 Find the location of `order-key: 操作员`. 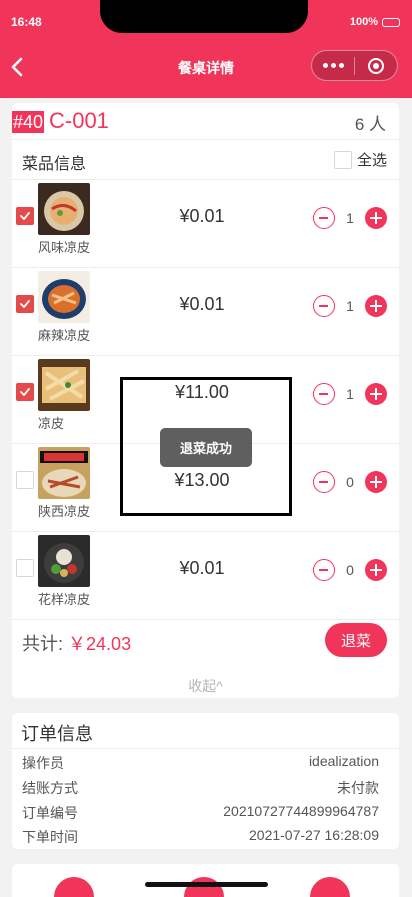

order-key: 操作员 is located at coordinates (43, 763).